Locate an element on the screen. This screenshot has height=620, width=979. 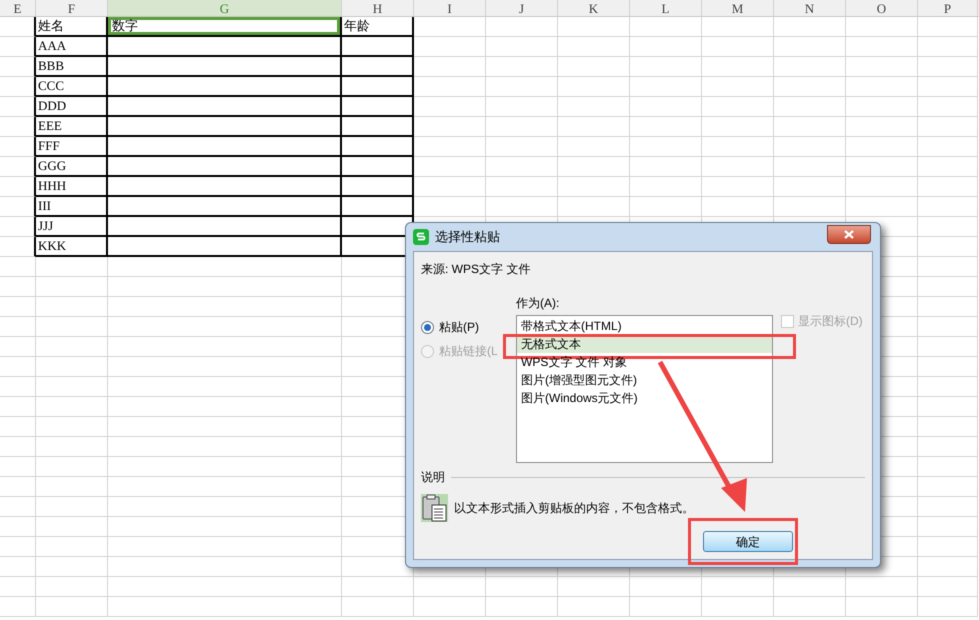
column-header: I is located at coordinates (450, 8).